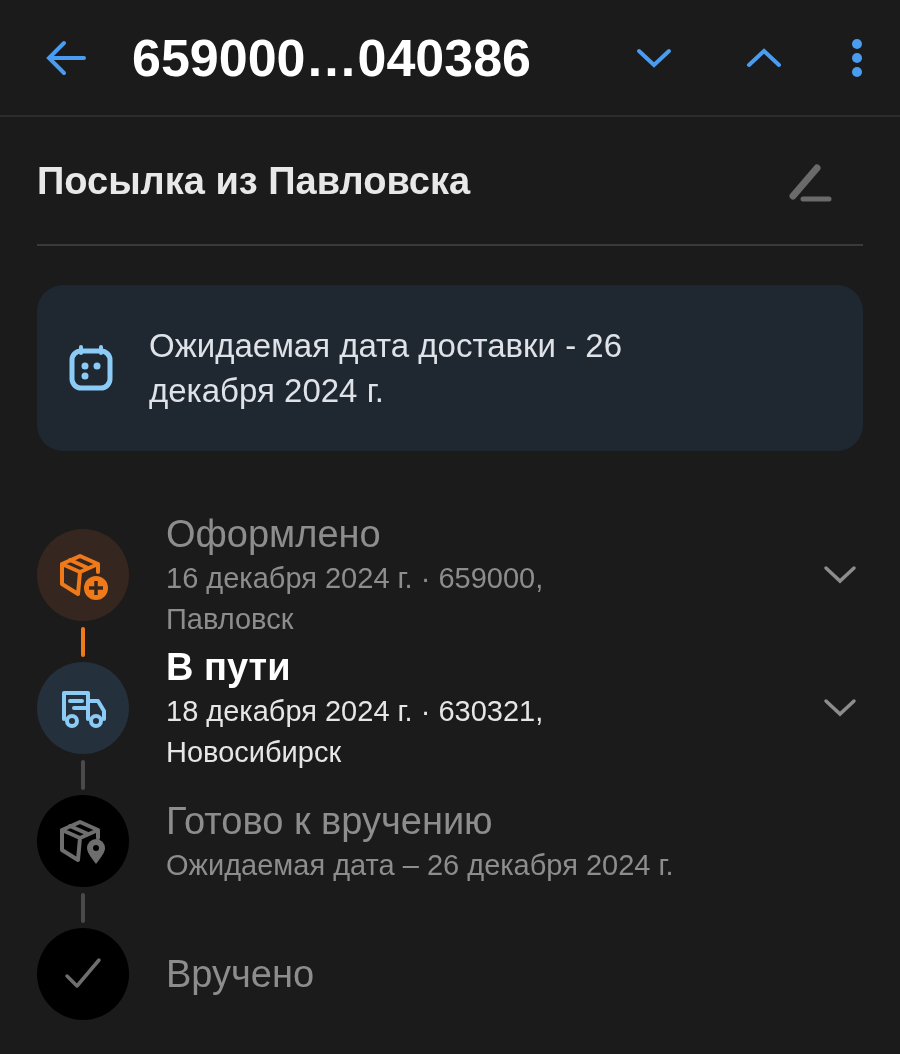 Image resolution: width=900 pixels, height=1054 pixels. What do you see at coordinates (254, 181) in the screenshot?
I see `parcel-name: Посылка из Павловска` at bounding box center [254, 181].